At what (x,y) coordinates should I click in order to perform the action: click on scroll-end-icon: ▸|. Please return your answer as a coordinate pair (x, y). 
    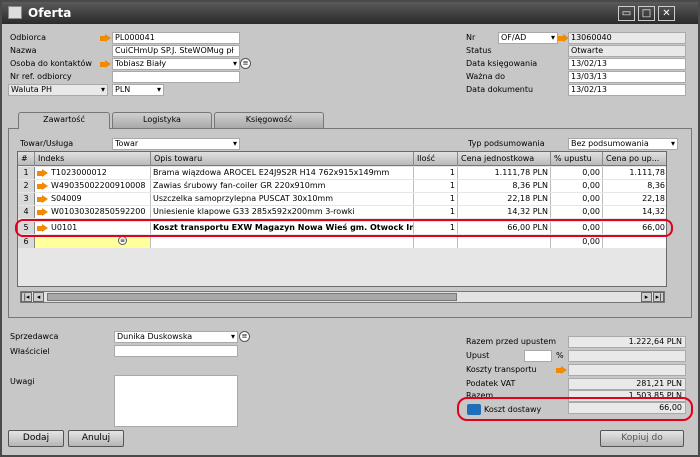
    Looking at the image, I should click on (658, 297).